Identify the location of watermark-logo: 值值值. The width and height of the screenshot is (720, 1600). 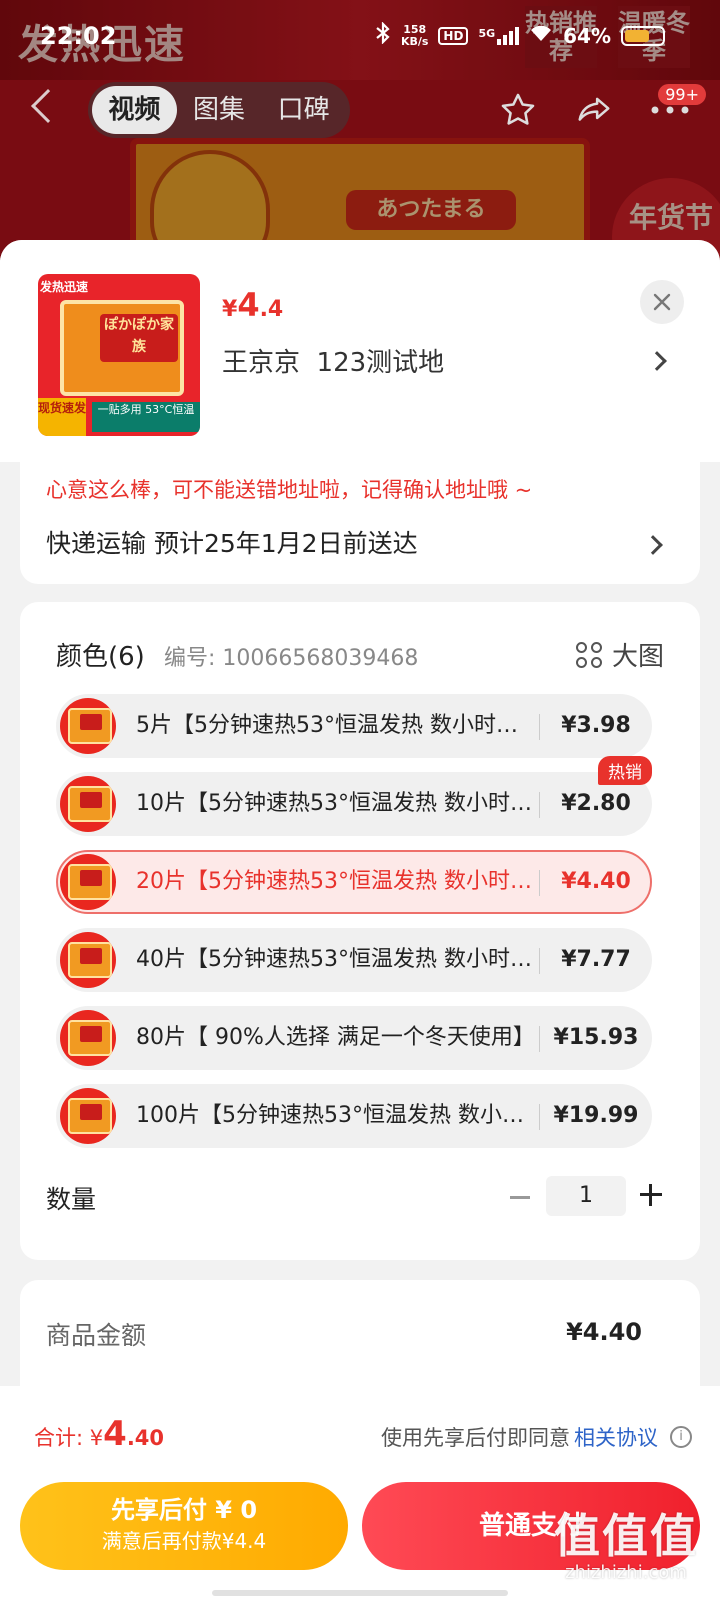
(626, 1536).